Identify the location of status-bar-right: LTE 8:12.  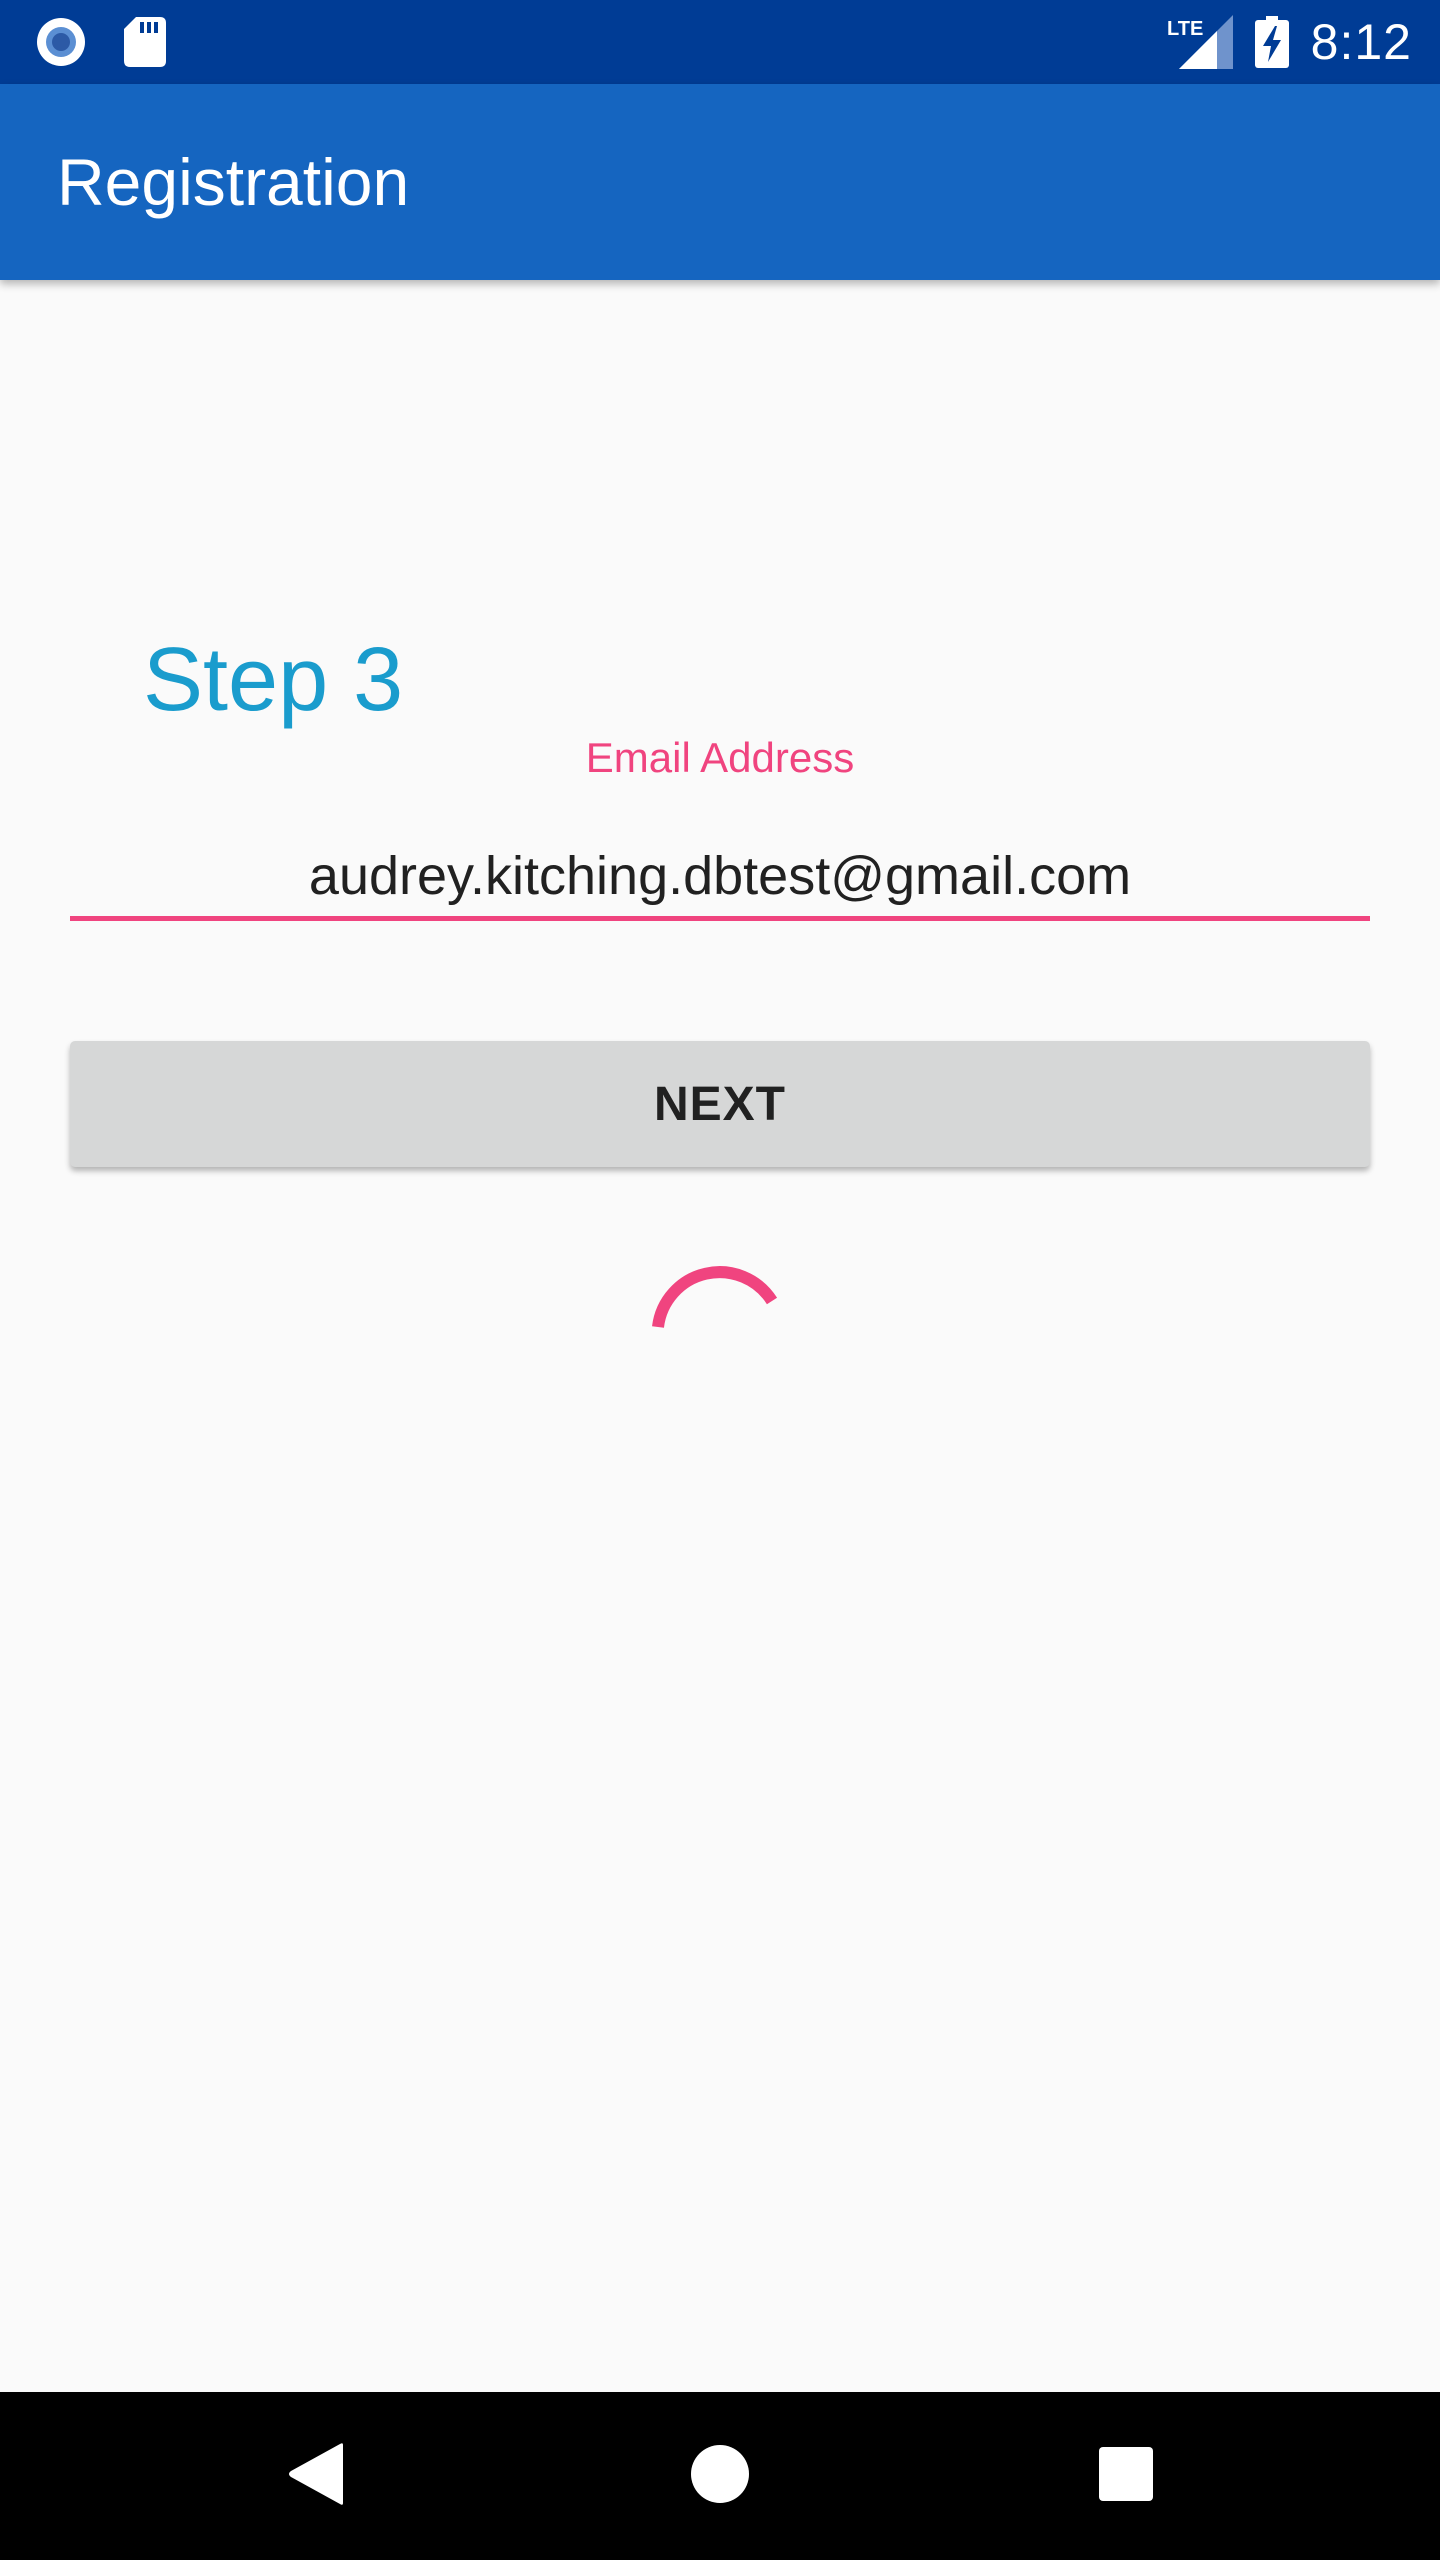
(1289, 42).